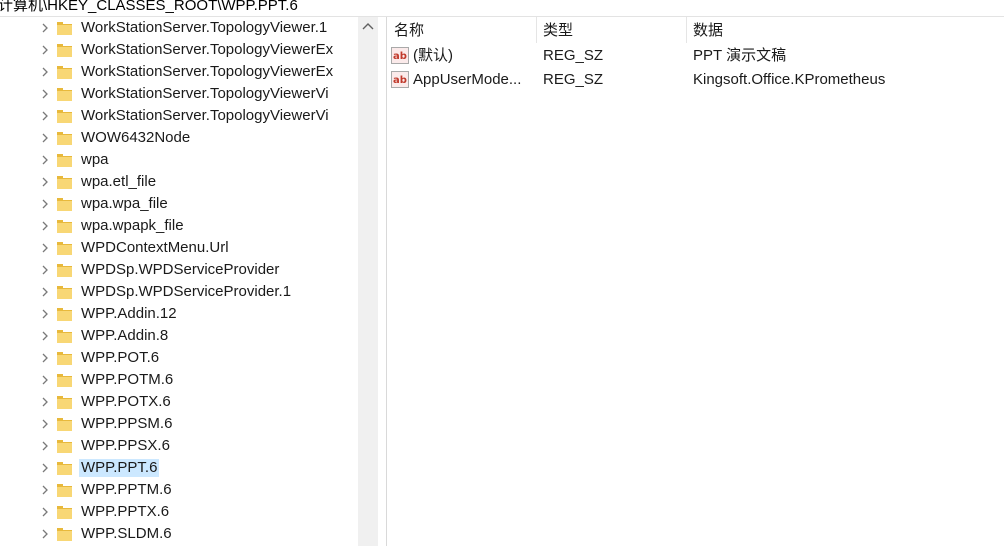  Describe the element at coordinates (179, 160) in the screenshot. I see `tree-item: wpa` at that location.